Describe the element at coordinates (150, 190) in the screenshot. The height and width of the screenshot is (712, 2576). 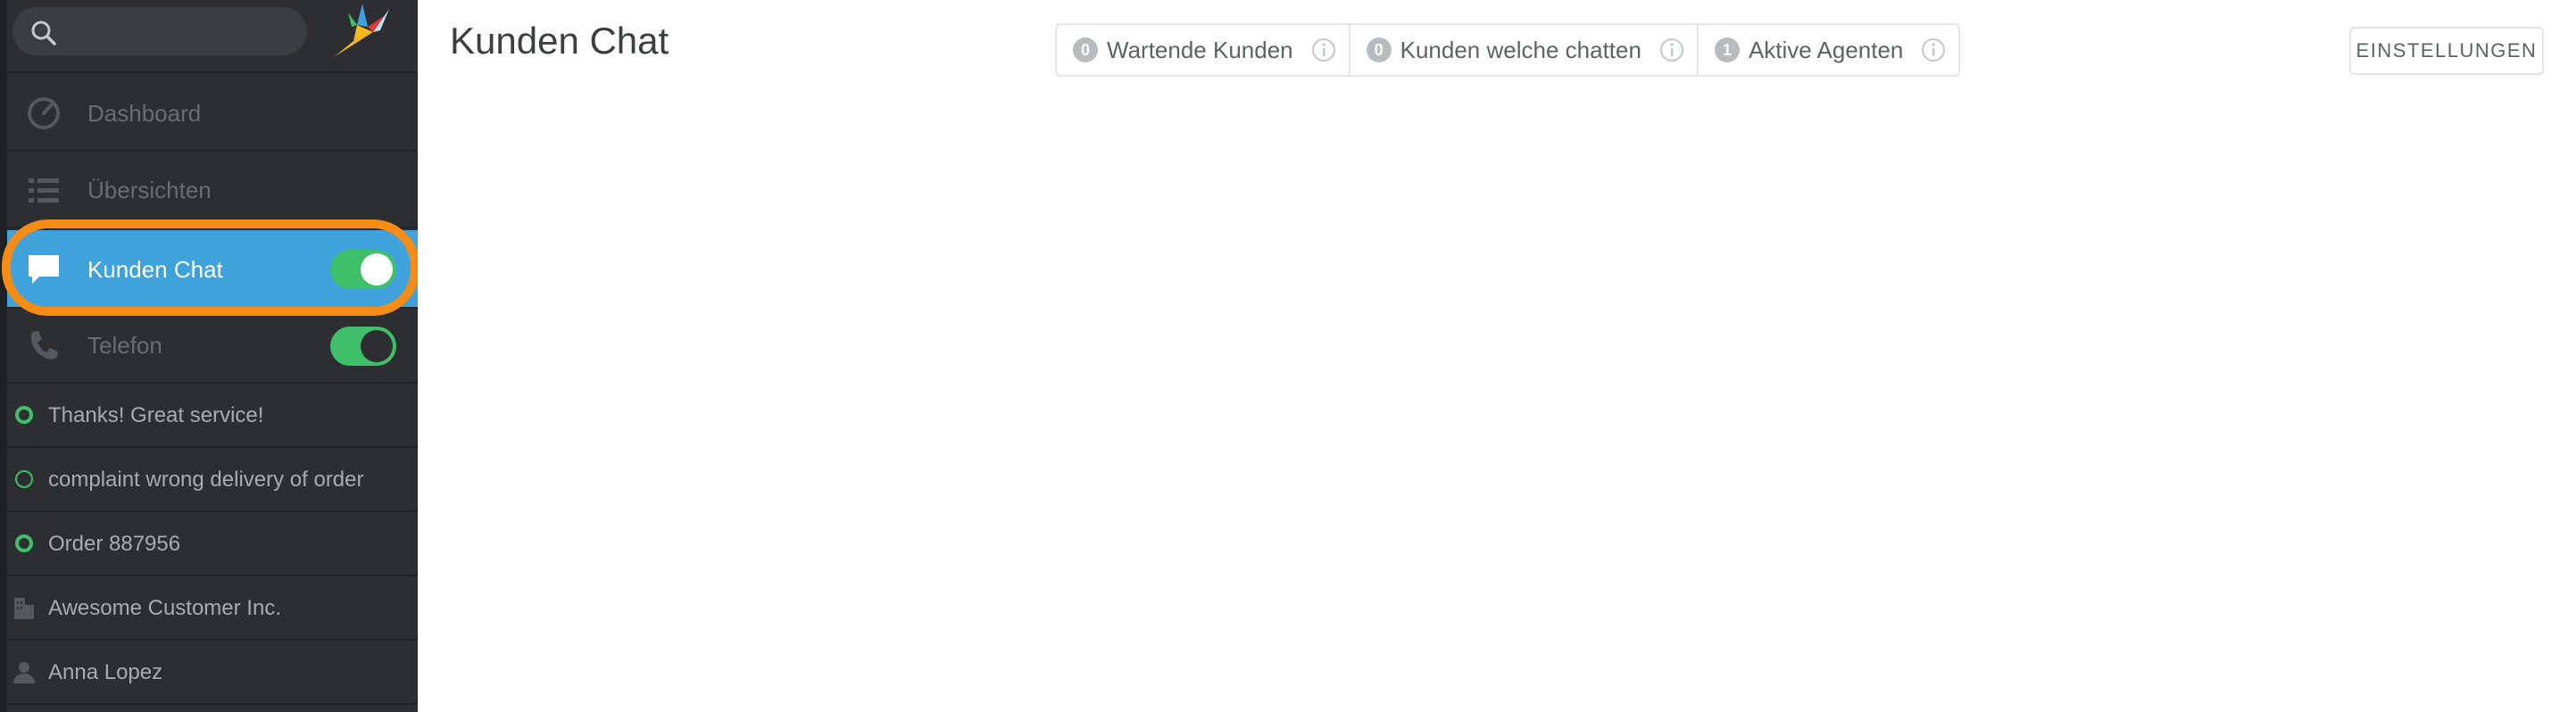
I see `nav-overviews-label: Übersichten` at that location.